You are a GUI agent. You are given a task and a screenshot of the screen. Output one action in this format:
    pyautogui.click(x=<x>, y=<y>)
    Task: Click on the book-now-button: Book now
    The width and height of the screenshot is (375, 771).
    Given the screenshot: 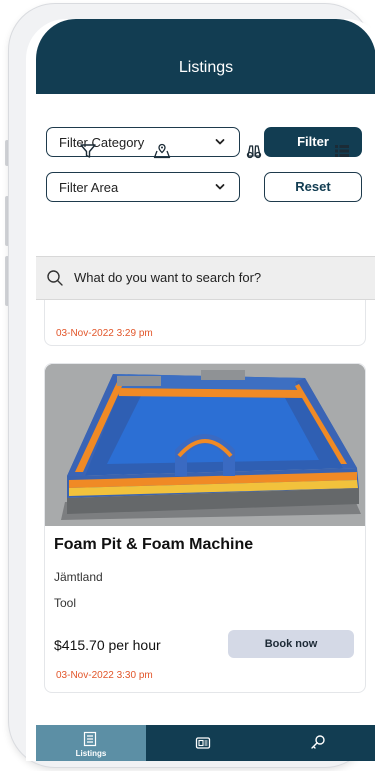 What is the action you would take?
    pyautogui.click(x=291, y=644)
    